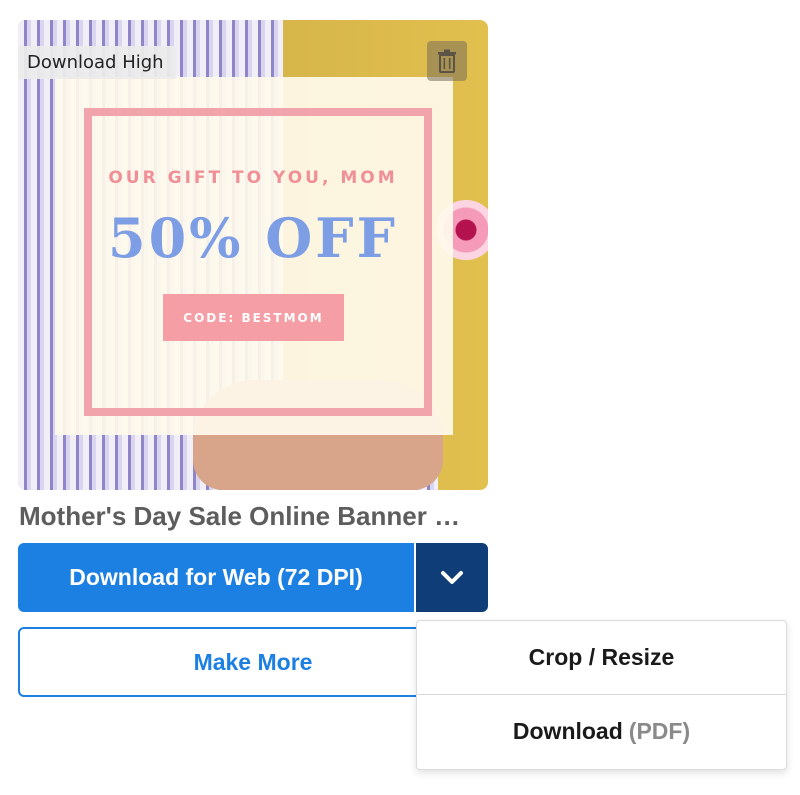  I want to click on menu-item-crop-resize: Crop / Resize, so click(601, 657).